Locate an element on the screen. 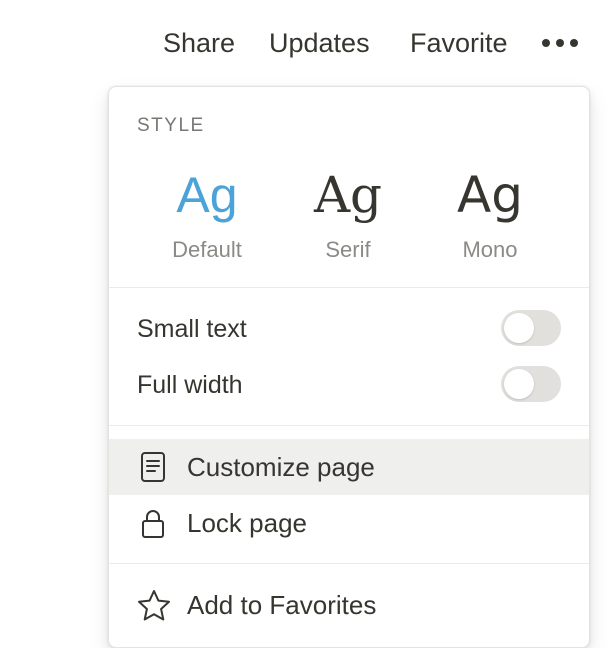  style-option-default: Ag Default is located at coordinates (207, 214).